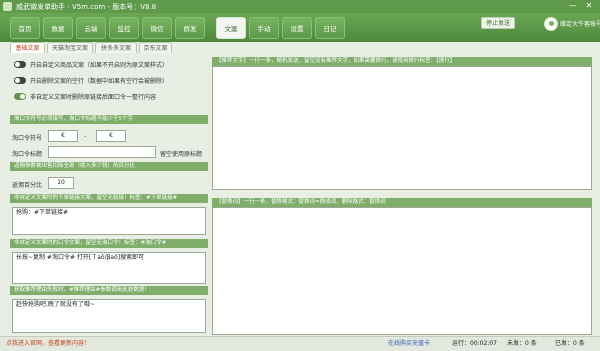  Describe the element at coordinates (61, 183) in the screenshot. I see `ratio-input: 10` at that location.